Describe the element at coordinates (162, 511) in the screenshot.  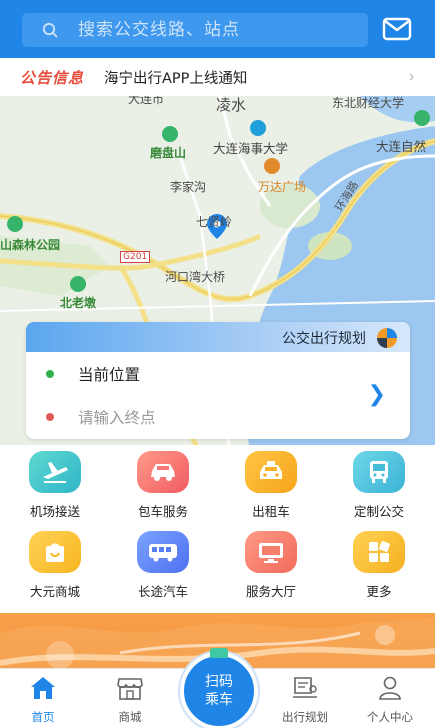
I see `service-label: 包车服务` at that location.